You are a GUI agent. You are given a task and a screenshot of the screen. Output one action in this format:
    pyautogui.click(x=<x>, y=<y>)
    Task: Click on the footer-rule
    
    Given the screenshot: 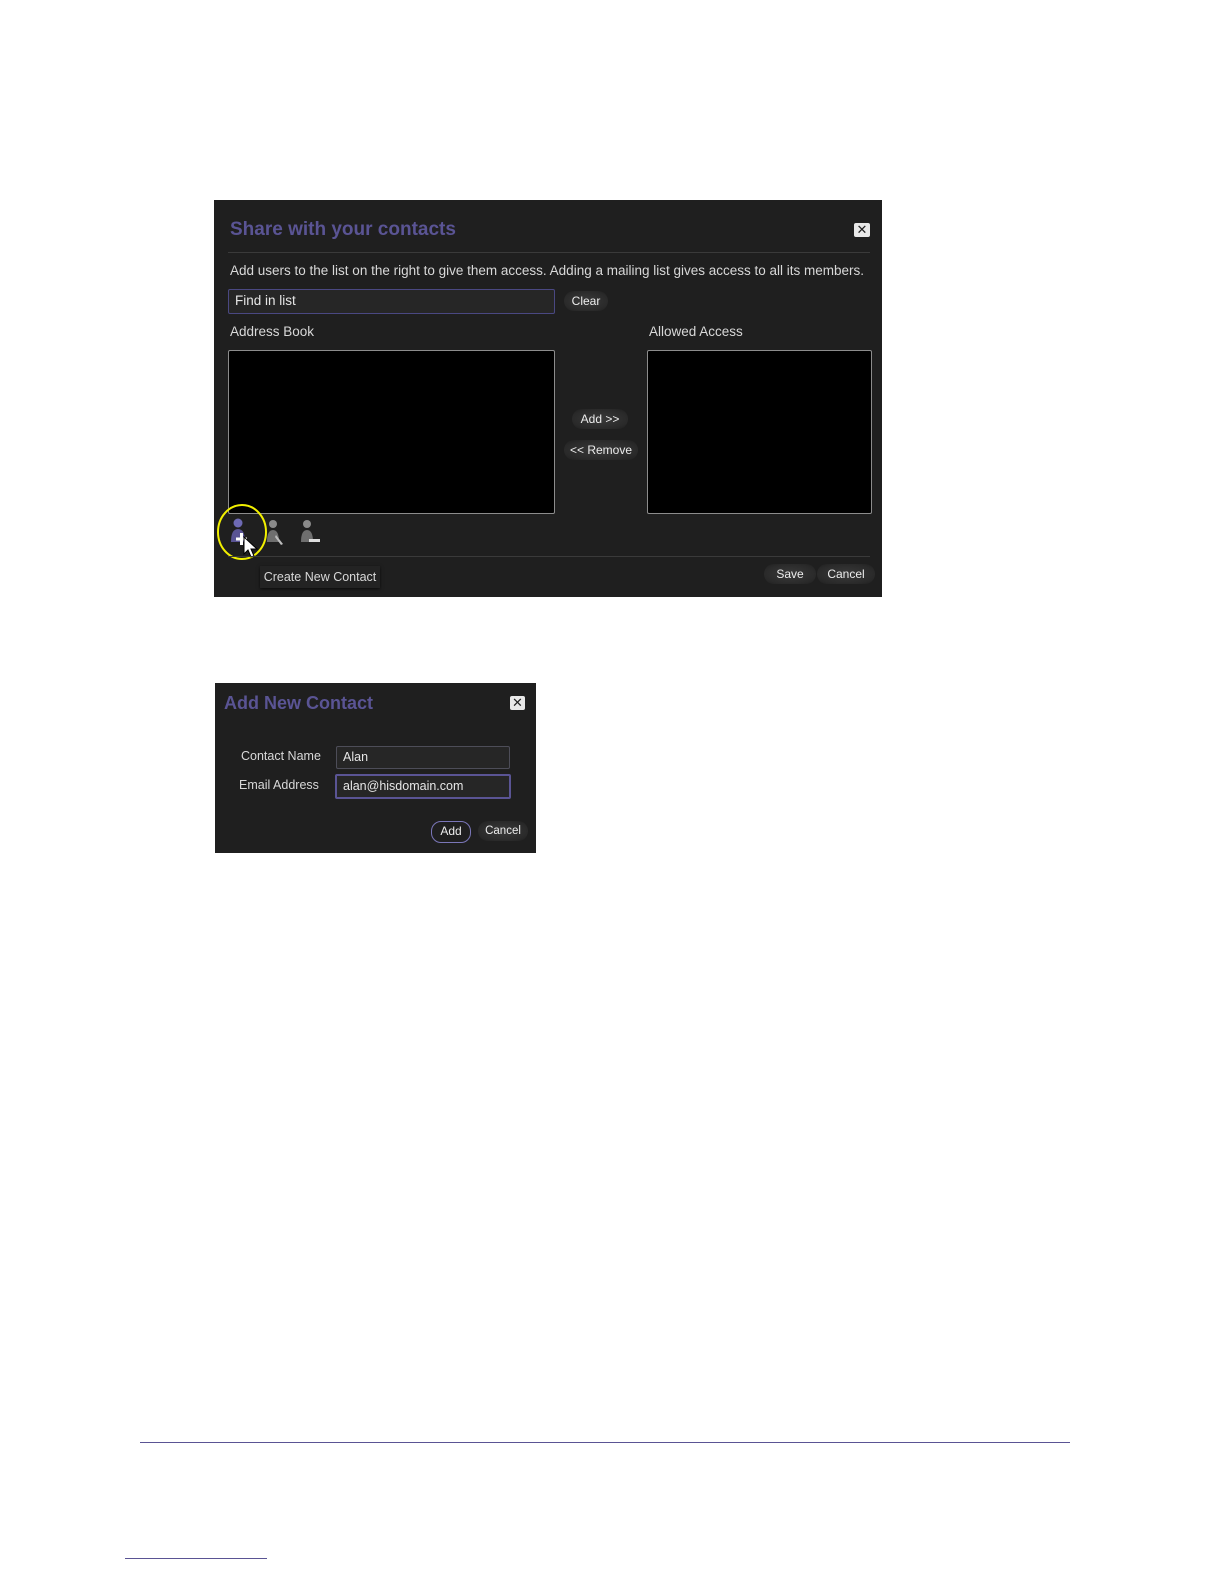 What is the action you would take?
    pyautogui.click(x=605, y=1442)
    